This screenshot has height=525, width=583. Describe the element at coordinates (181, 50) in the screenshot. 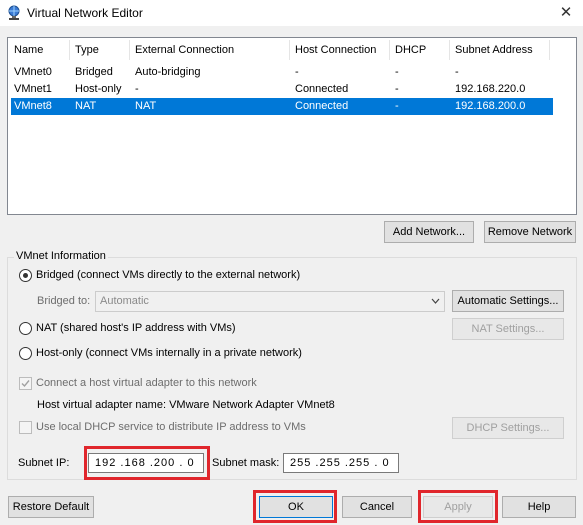

I see `column-header-external: External Connection` at that location.